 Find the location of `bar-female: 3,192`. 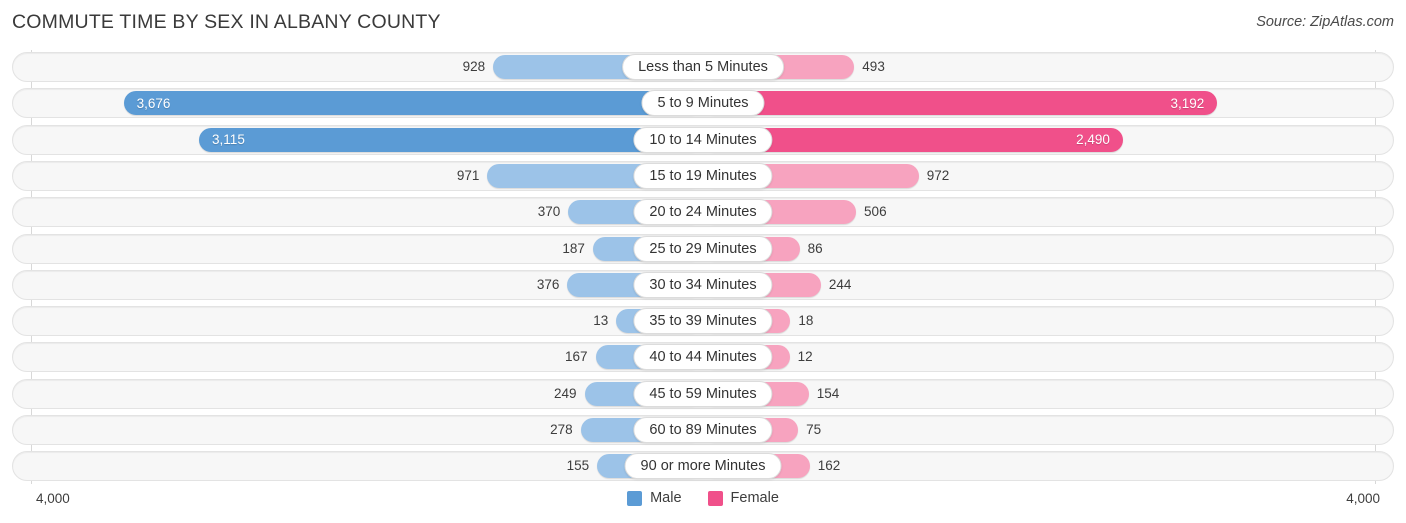

bar-female: 3,192 is located at coordinates (960, 103).